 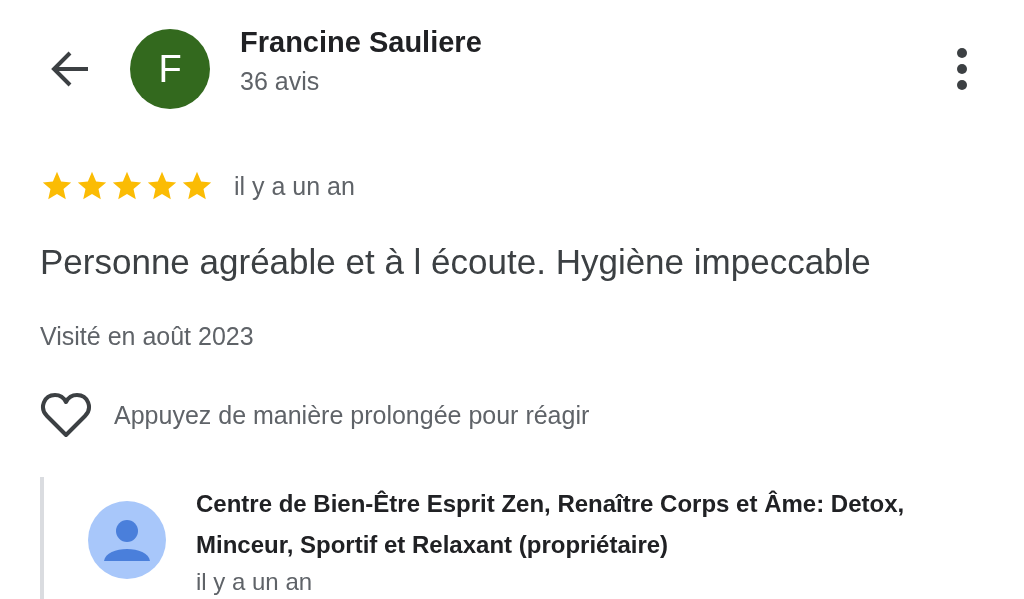 I want to click on more-options-icon, so click(x=962, y=69).